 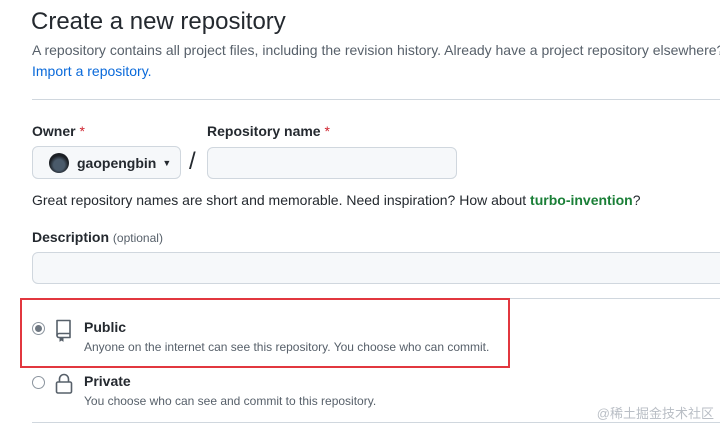 I want to click on owner-name: gaopengbin, so click(x=117, y=162).